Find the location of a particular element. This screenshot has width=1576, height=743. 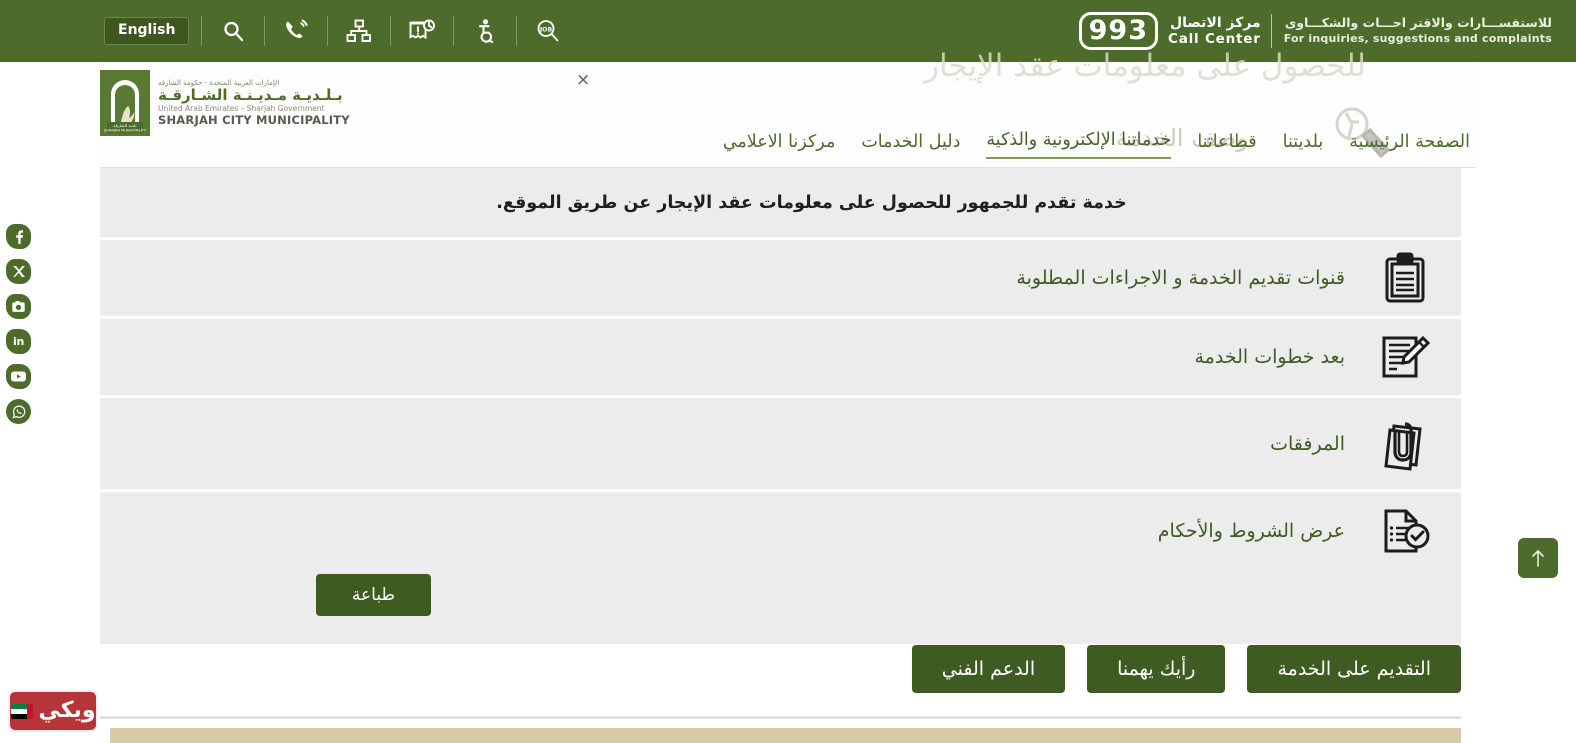

phone-icon is located at coordinates (296, 31).